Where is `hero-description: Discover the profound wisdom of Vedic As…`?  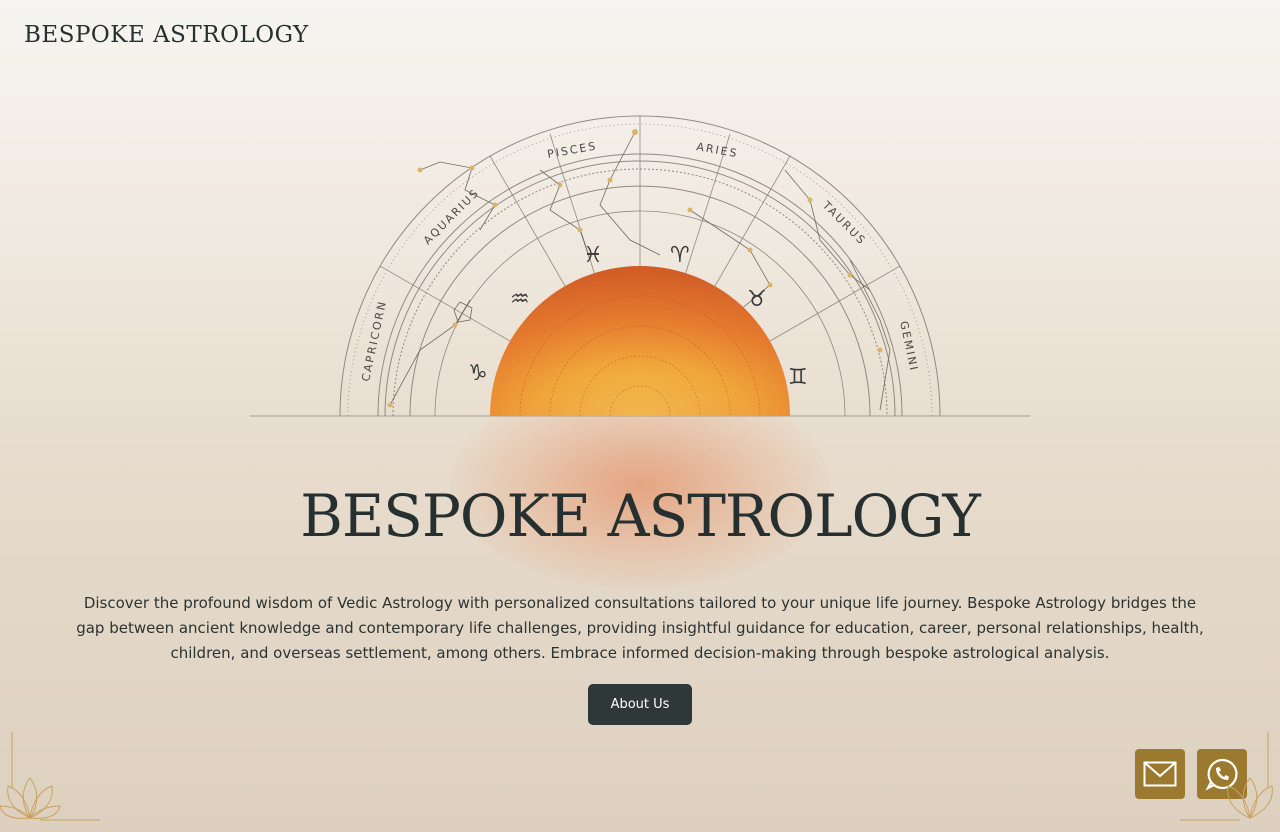
hero-description: Discover the profound wisdom of Vedic As… is located at coordinates (640, 628).